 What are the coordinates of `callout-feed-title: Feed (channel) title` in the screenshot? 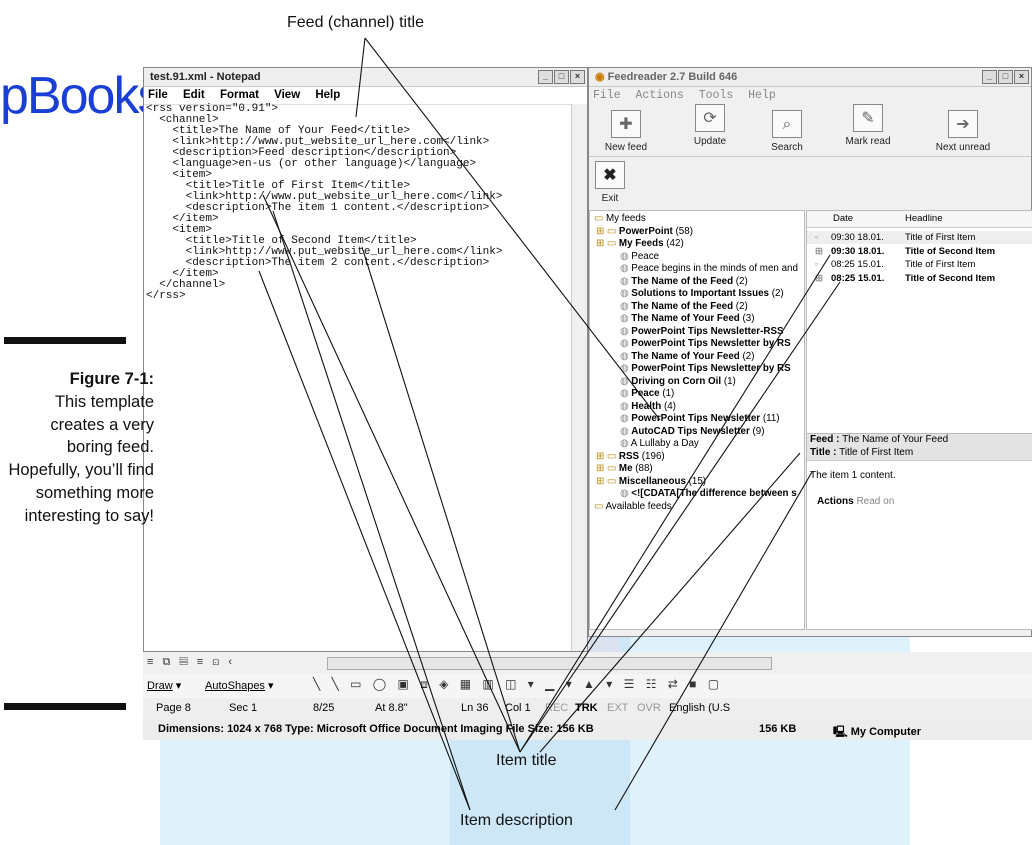 It's located at (355, 22).